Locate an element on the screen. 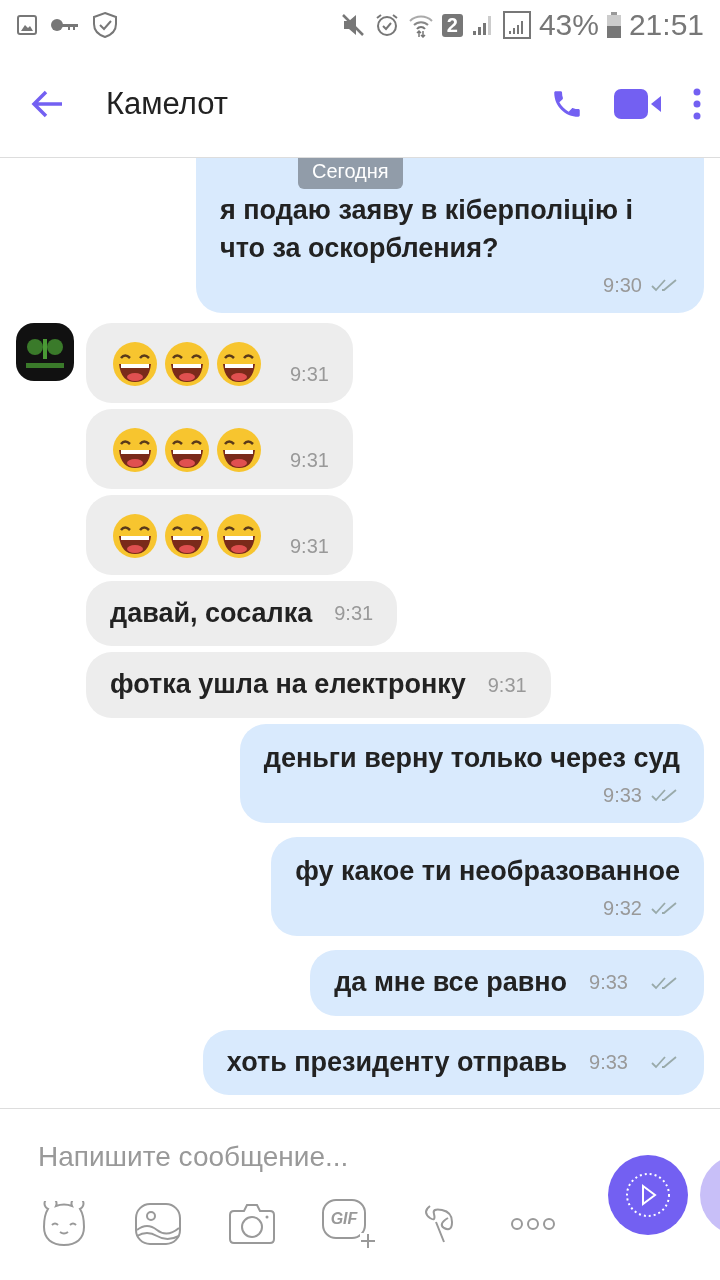 This screenshot has width=720, height=1280. more-icon is located at coordinates (533, 1223).